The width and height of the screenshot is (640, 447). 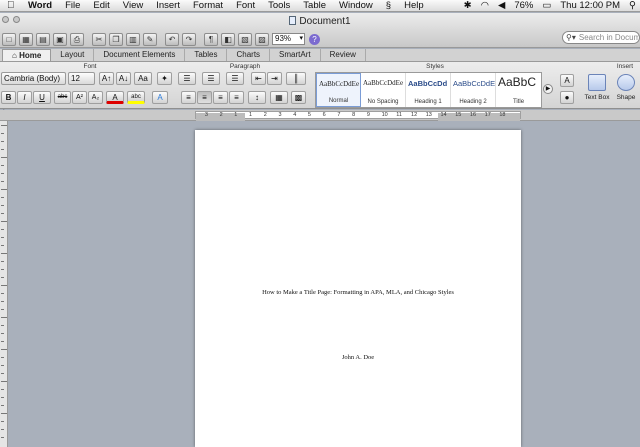 I want to click on document-author-line: John A. Doe, so click(x=358, y=357).